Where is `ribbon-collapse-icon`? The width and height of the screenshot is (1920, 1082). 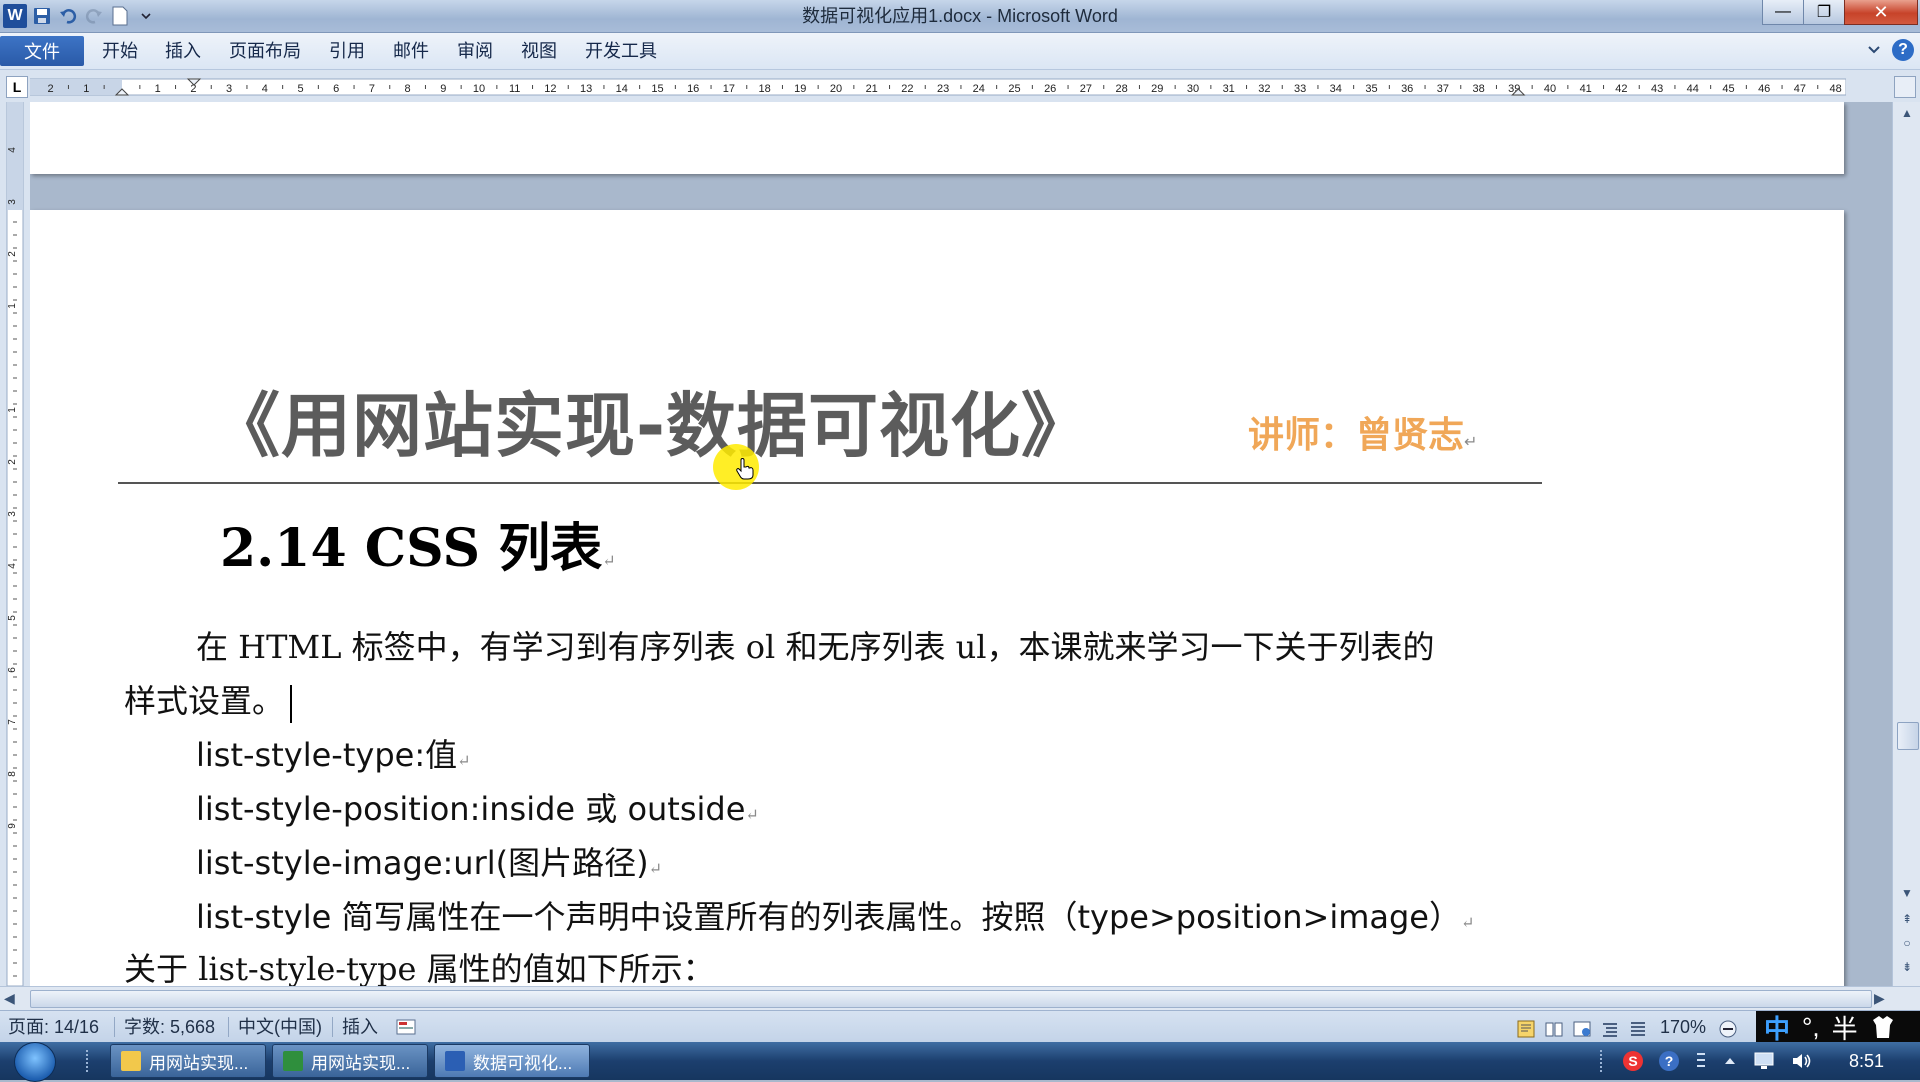 ribbon-collapse-icon is located at coordinates (1874, 50).